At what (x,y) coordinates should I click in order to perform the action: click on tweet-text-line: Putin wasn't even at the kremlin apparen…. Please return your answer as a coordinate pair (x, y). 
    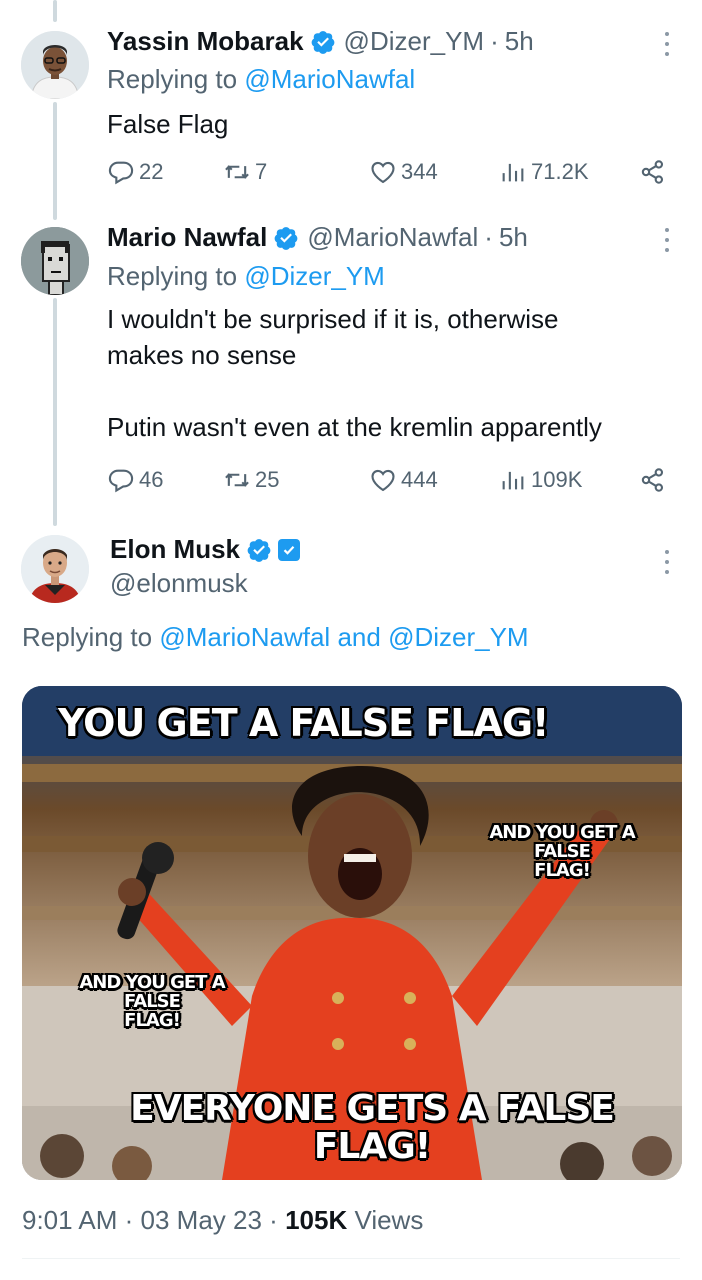
    Looking at the image, I should click on (354, 427).